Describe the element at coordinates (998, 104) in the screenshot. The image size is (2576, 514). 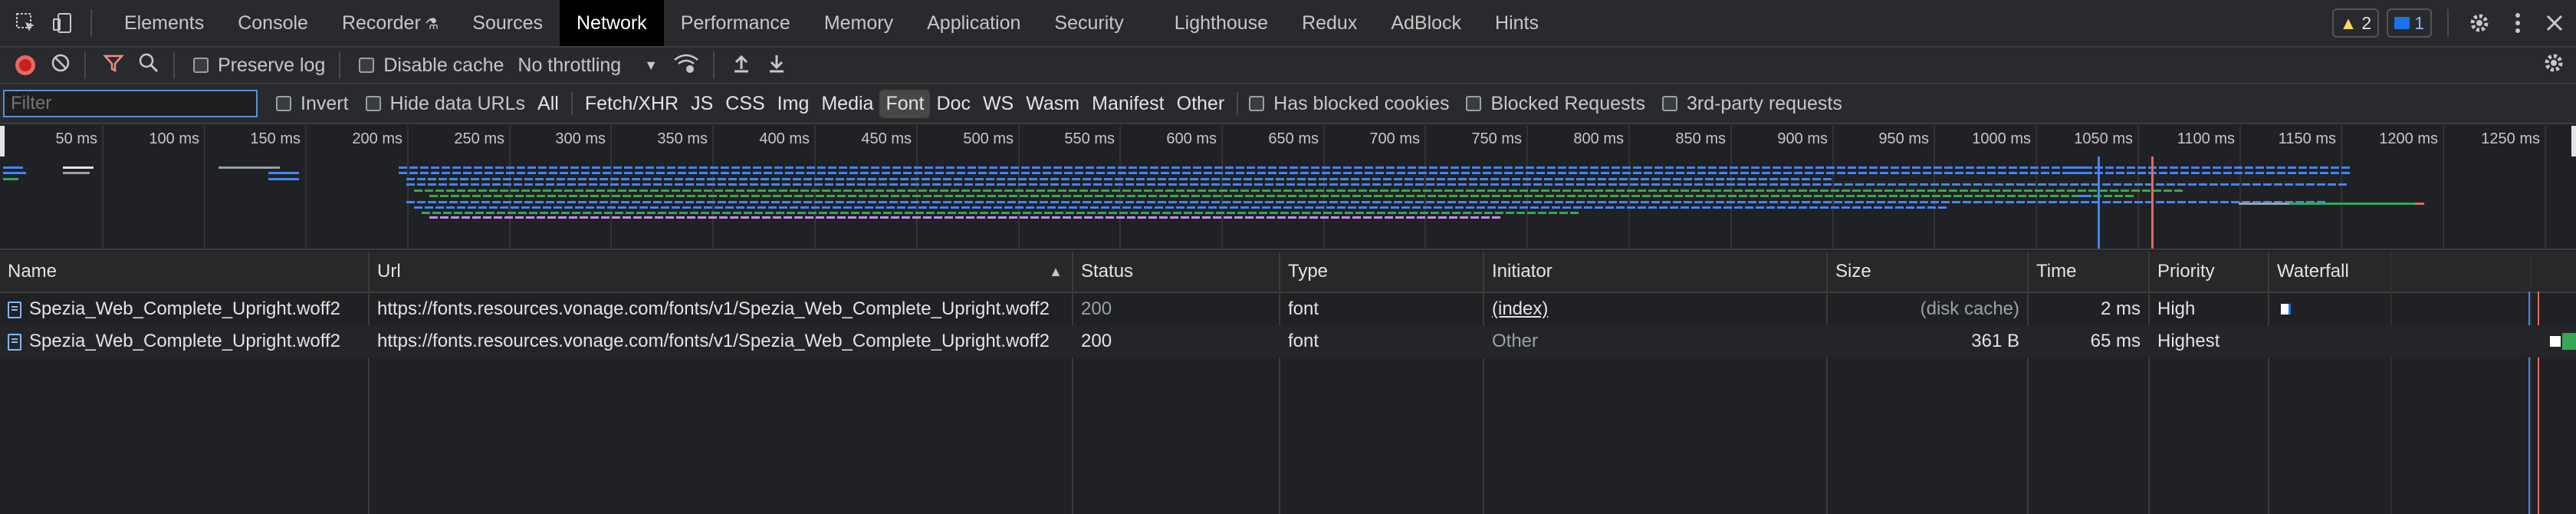
I see `filter-type-ws: WS` at that location.